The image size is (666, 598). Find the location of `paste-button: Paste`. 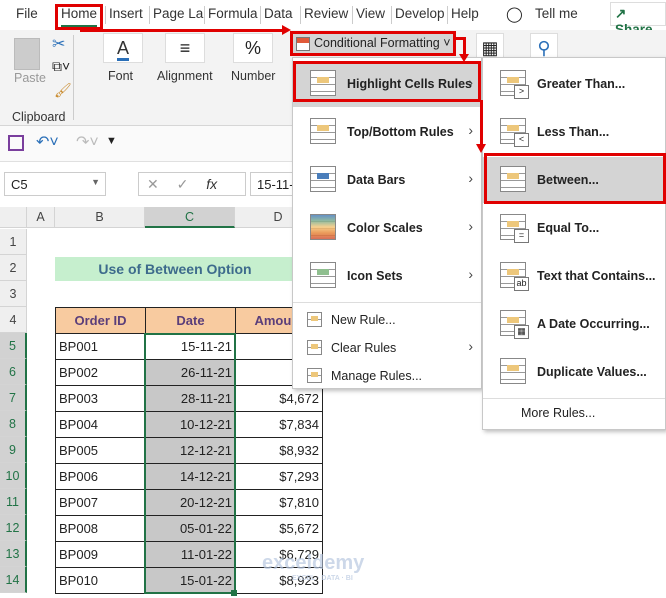

paste-button: Paste is located at coordinates (30, 78).